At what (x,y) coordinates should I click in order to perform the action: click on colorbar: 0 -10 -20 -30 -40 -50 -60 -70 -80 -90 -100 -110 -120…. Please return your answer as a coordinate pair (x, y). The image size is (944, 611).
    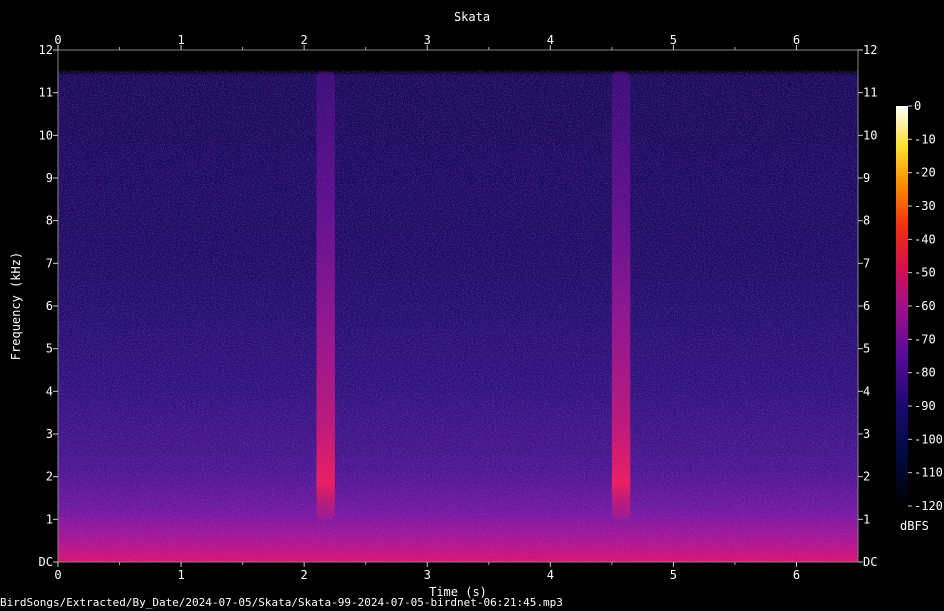
    Looking at the image, I should click on (919, 316).